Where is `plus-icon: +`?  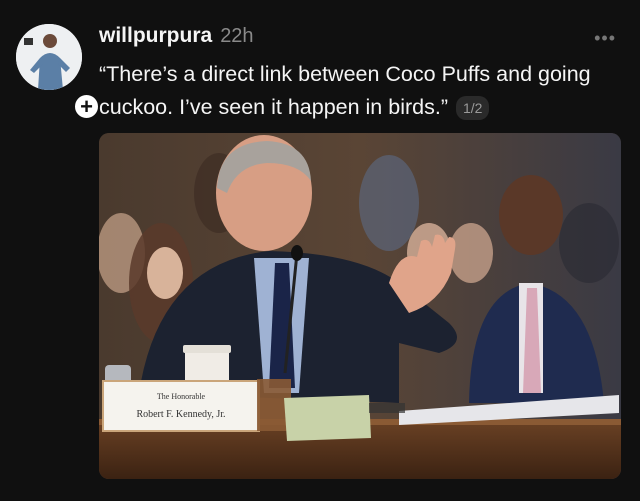 plus-icon: + is located at coordinates (86, 106).